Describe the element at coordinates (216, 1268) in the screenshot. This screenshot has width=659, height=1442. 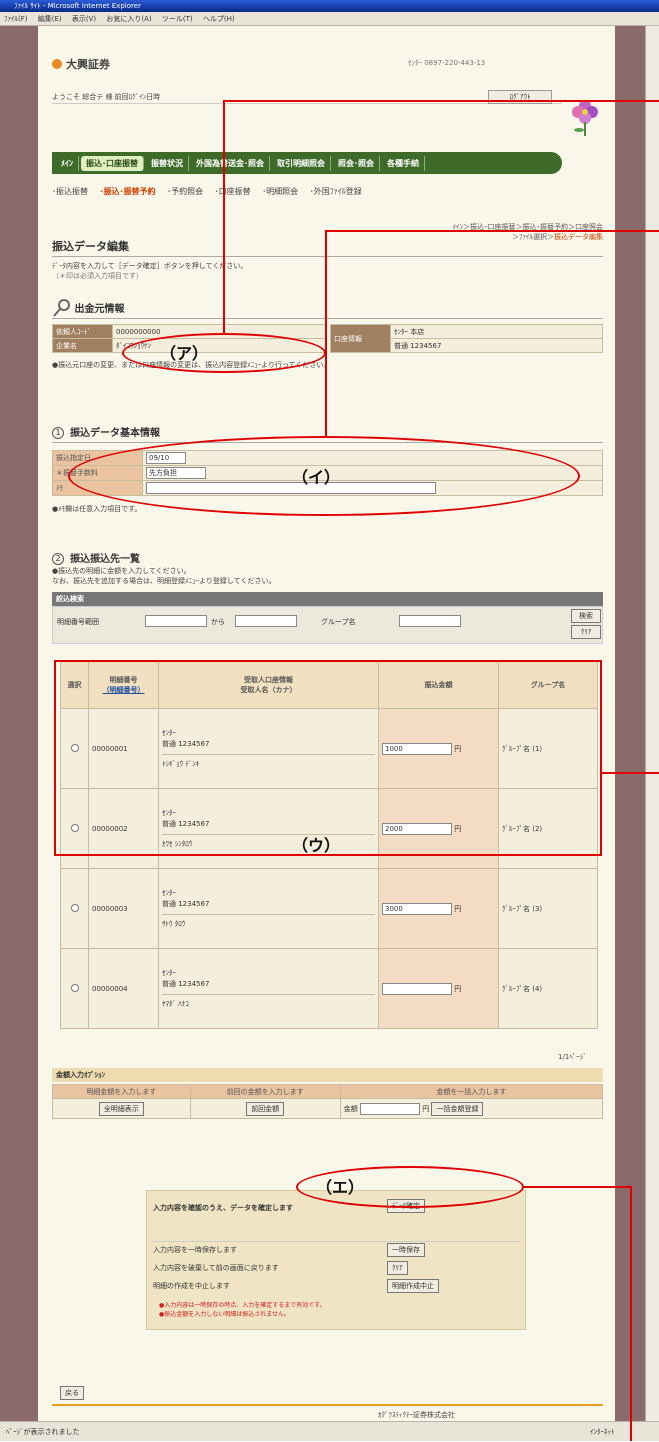
I see `discard-text: 入力内容を破棄して前の画面に戻ります` at that location.